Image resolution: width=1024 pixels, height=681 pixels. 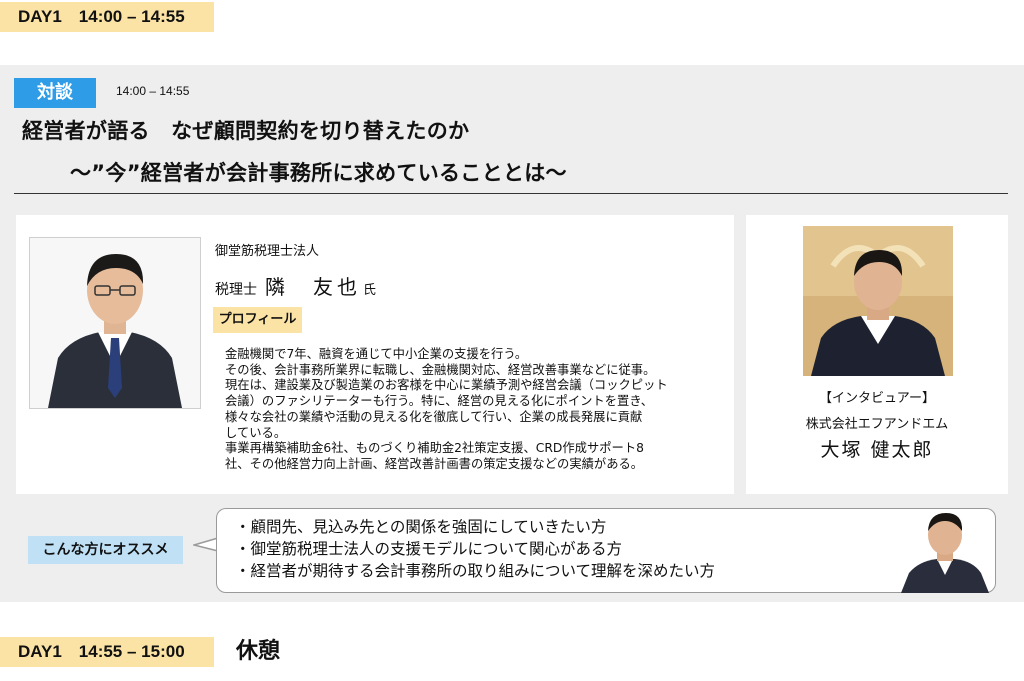 What do you see at coordinates (421, 527) in the screenshot?
I see `recommend-item: ・顧問先、見込み先との関係を強固にしていきたい方` at bounding box center [421, 527].